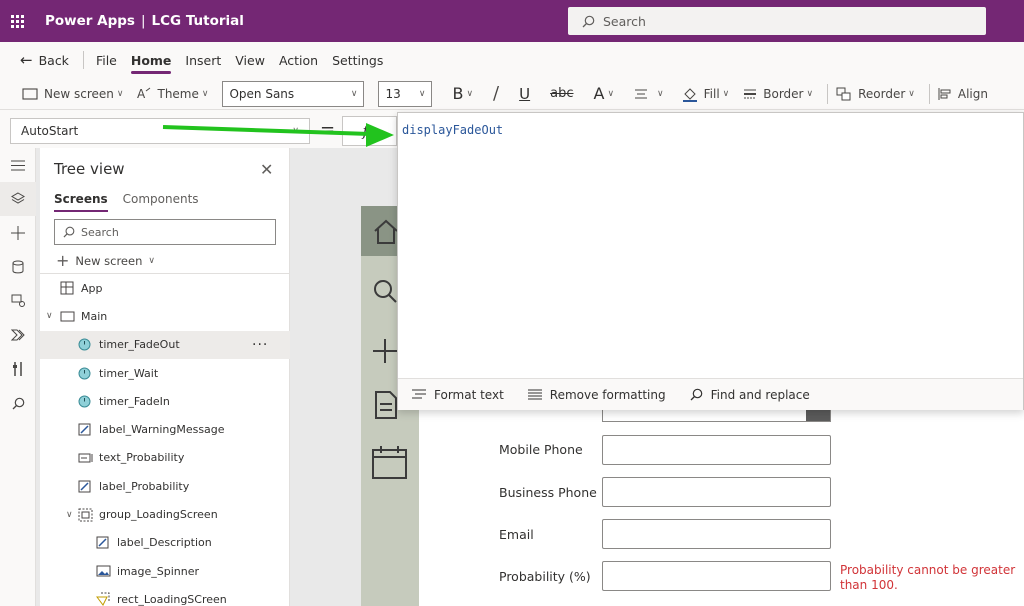  Describe the element at coordinates (524, 94) in the screenshot. I see `underline-button: U` at that location.